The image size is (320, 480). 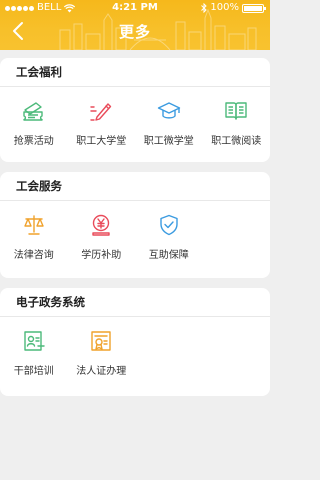 What do you see at coordinates (169, 237) in the screenshot?
I see `mutual-aid-button: 互助保障` at bounding box center [169, 237].